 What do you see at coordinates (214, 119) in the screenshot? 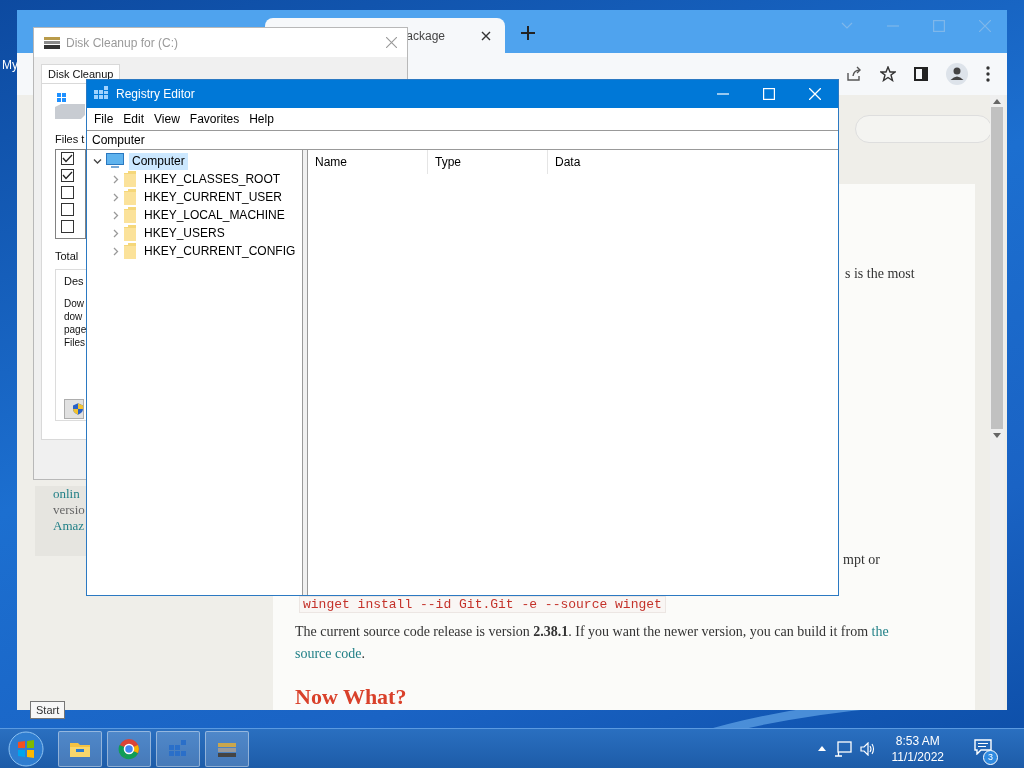
I see `menu-item: Favorites` at bounding box center [214, 119].